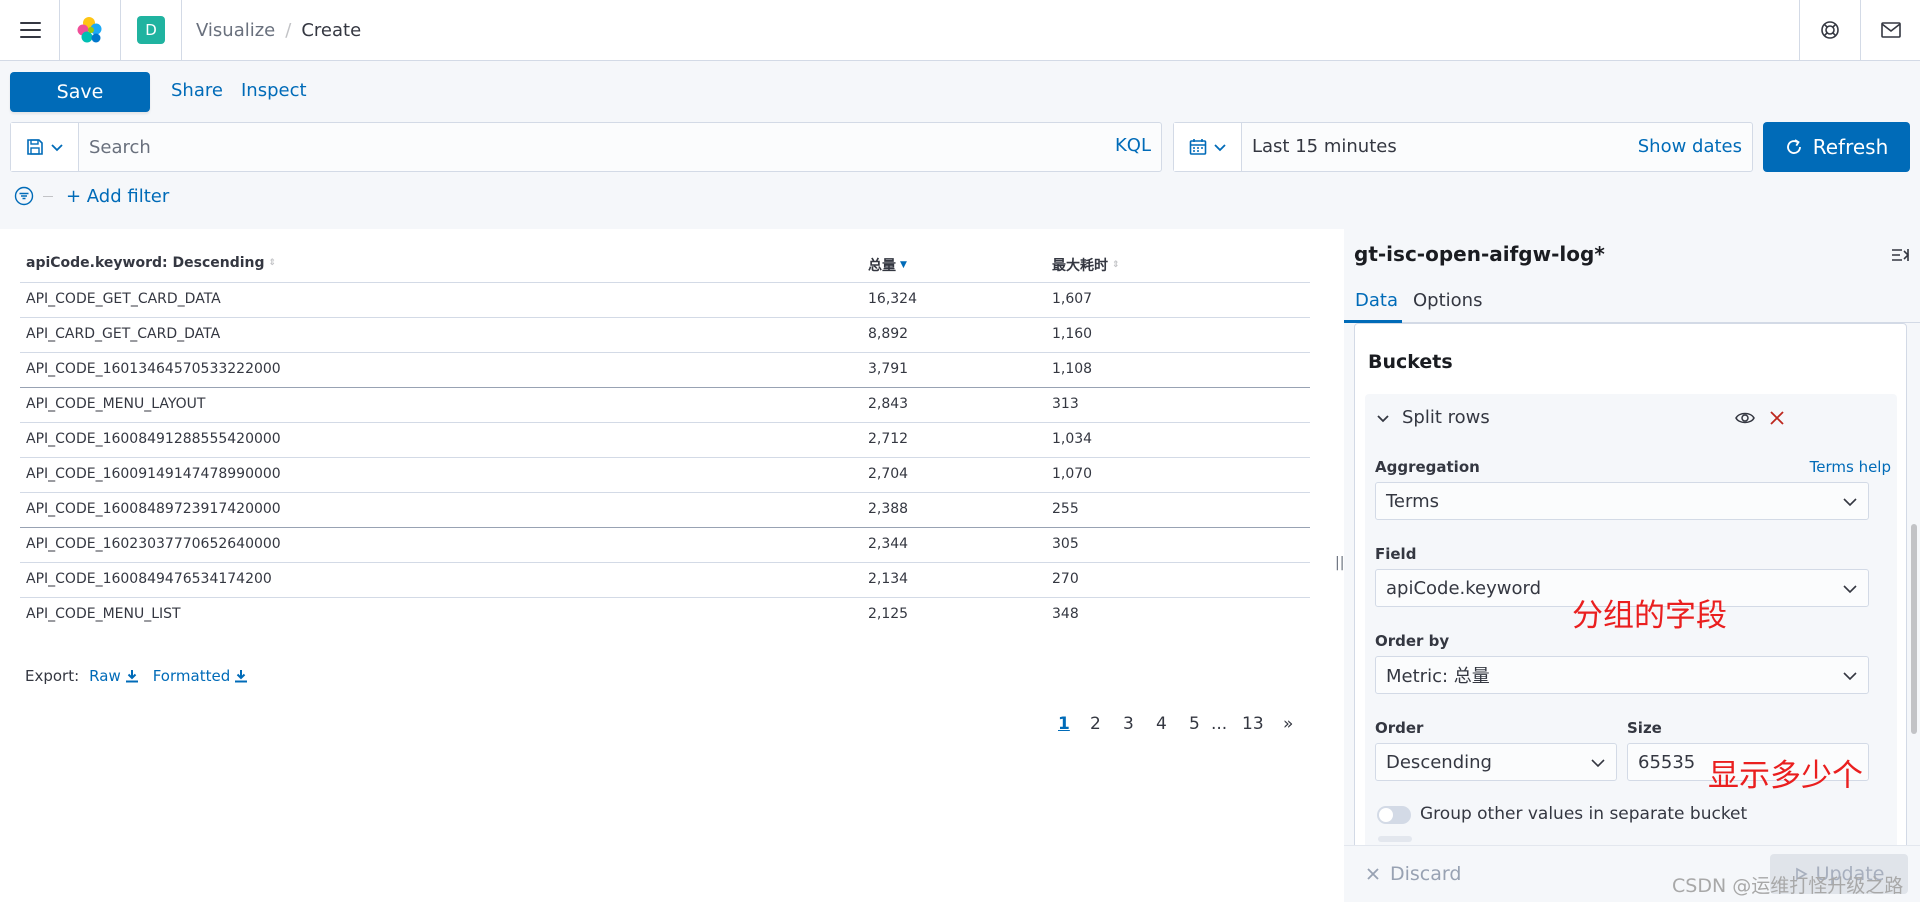  What do you see at coordinates (1426, 874) in the screenshot?
I see `discard-label: Discard` at bounding box center [1426, 874].